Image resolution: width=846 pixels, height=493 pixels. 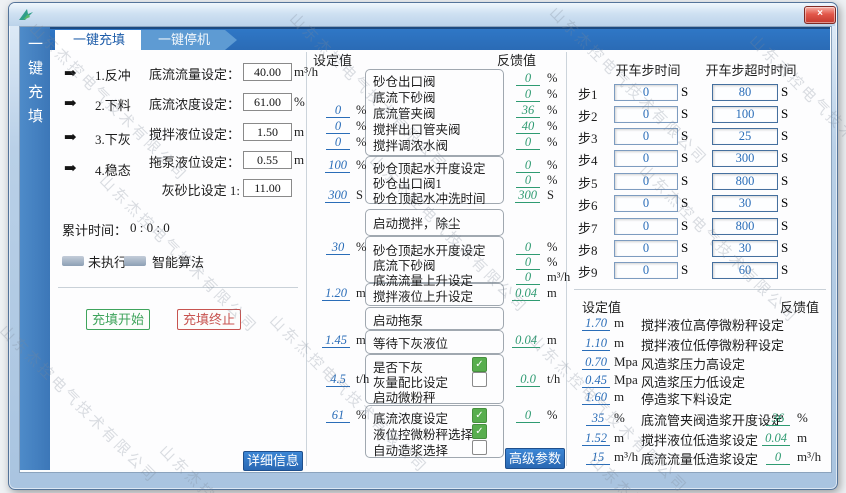 What do you see at coordinates (598, 418) in the screenshot?
I see `set-value: 35` at bounding box center [598, 418].